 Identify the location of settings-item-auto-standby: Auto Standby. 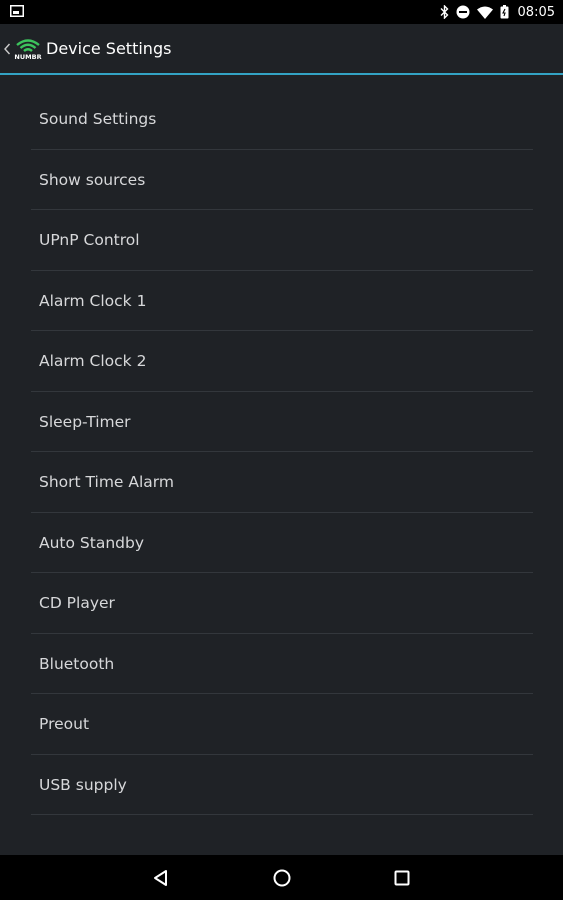
(282, 543).